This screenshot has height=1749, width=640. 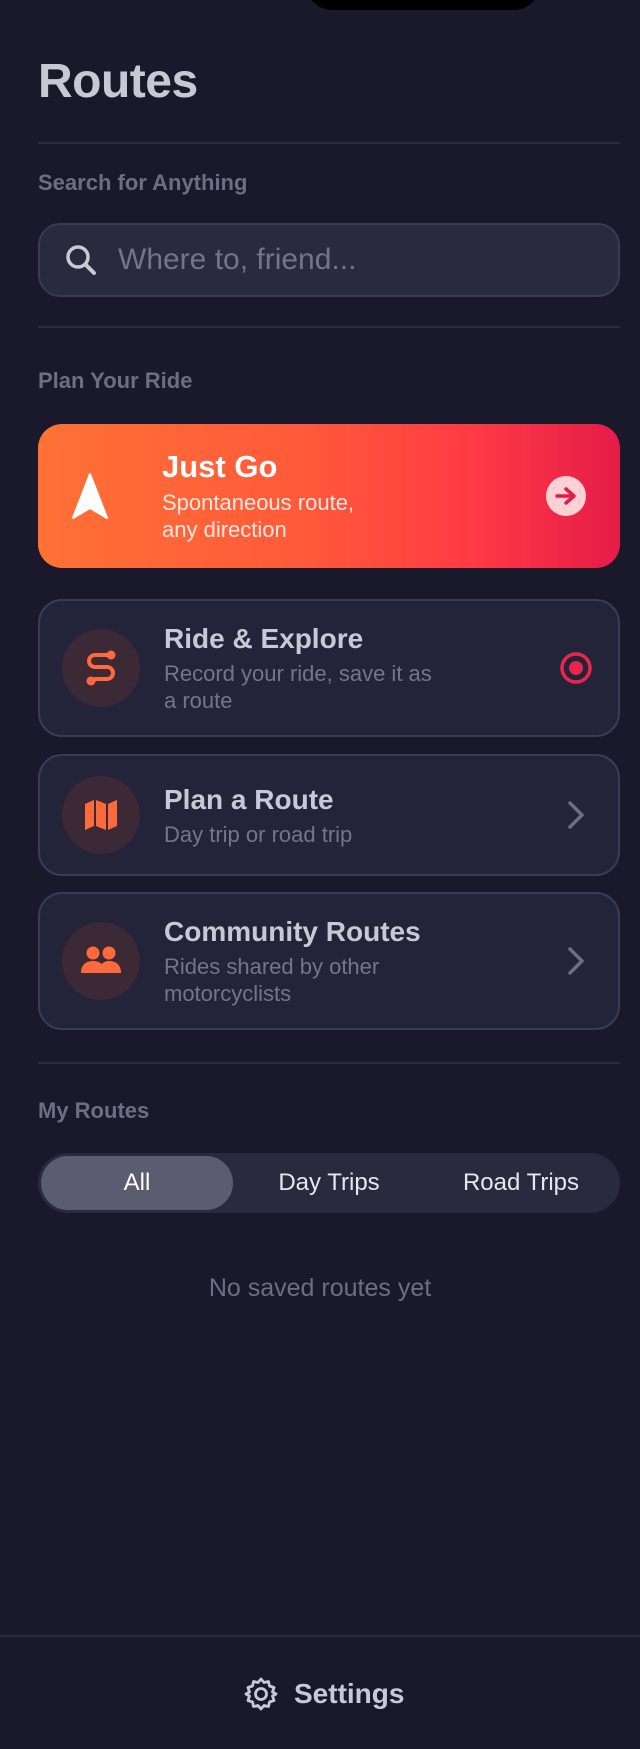 I want to click on search-icon, so click(x=81, y=260).